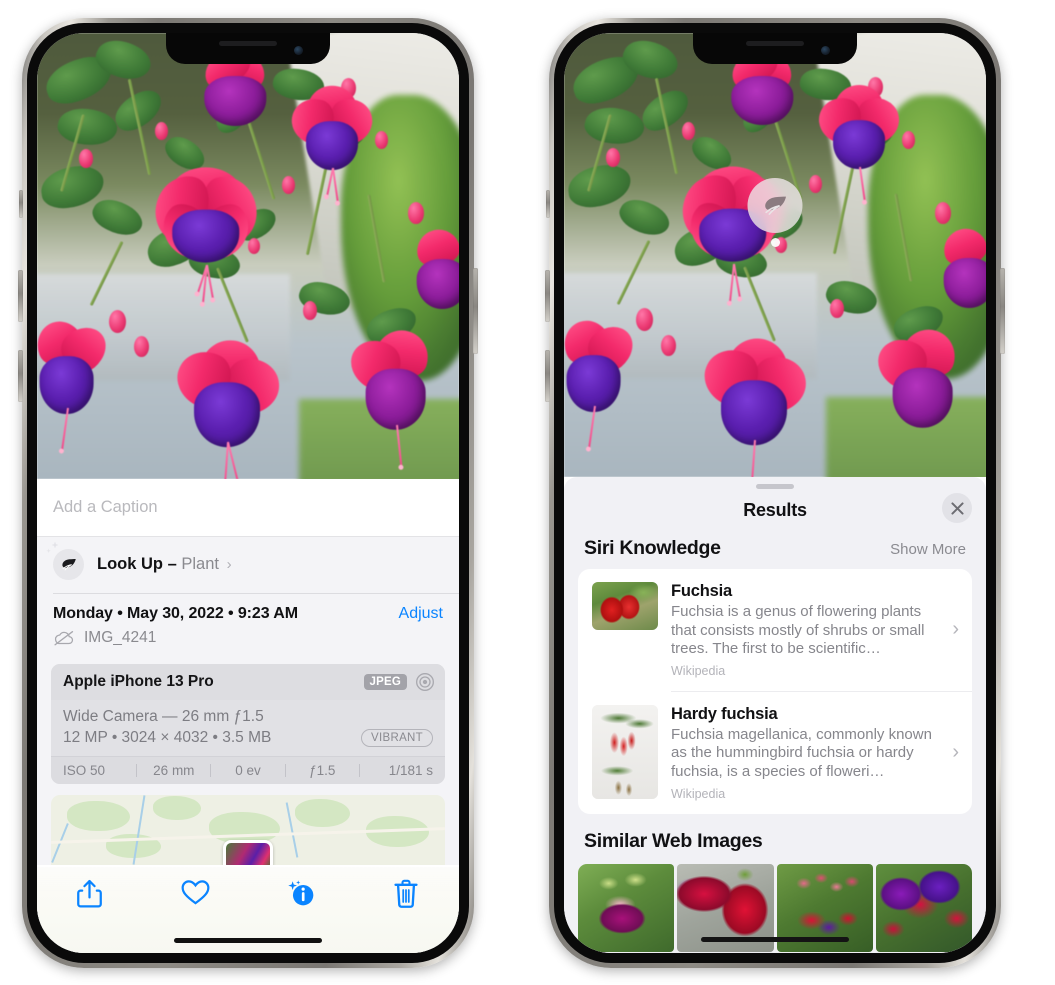 The height and width of the screenshot is (985, 1055). I want to click on visual-lookup-badge, so click(775, 212).